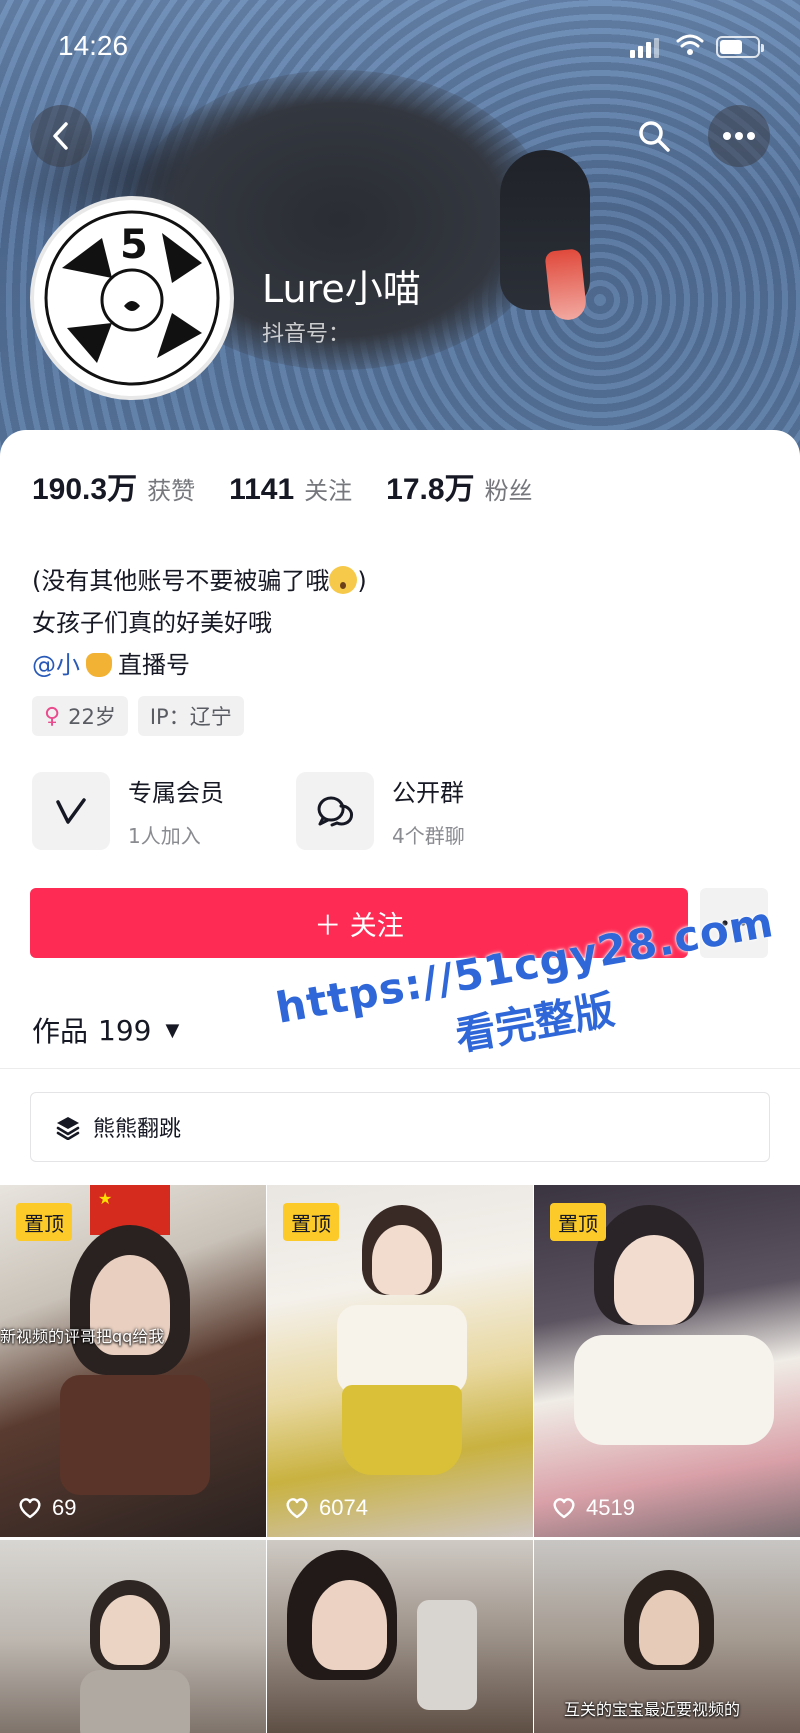 Image resolution: width=800 pixels, height=1733 pixels. I want to click on stat-following: 1141 关注, so click(290, 489).